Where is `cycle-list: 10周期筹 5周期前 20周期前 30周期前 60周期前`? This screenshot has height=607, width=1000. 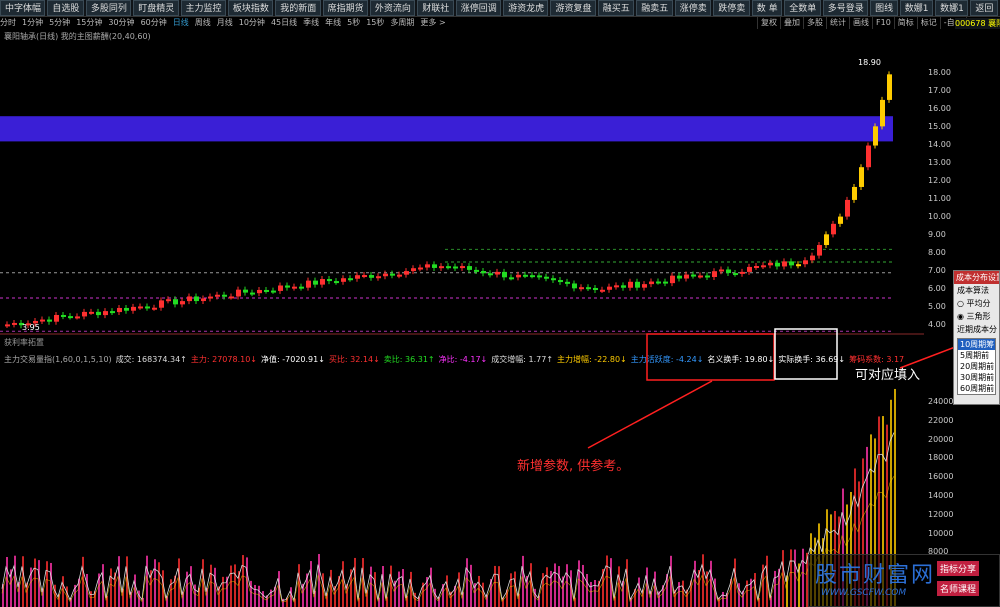 cycle-list: 10周期筹 5周期前 20周期前 30周期前 60周期前 is located at coordinates (976, 366).